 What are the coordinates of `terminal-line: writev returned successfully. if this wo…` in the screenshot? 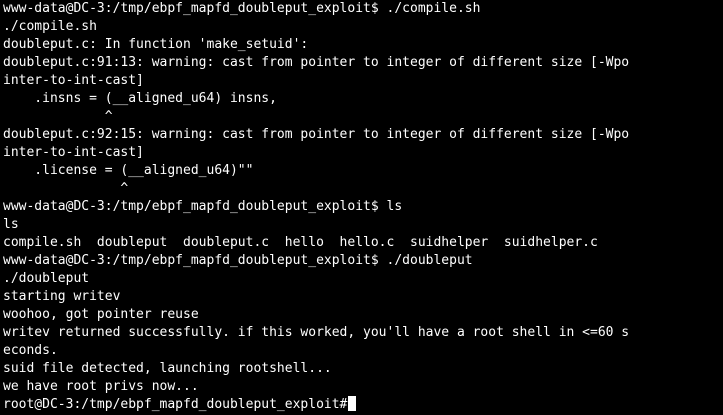 It's located at (316, 332).